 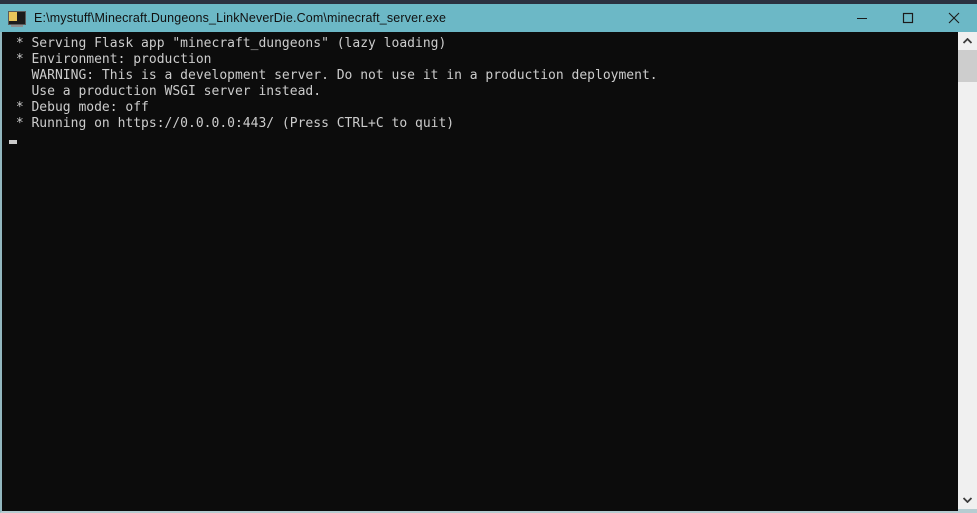 I want to click on window-controls, so click(x=908, y=18).